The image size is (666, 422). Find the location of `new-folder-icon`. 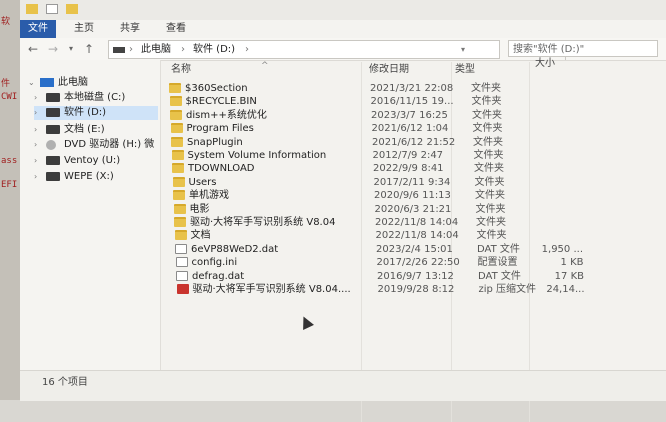

new-folder-icon is located at coordinates (72, 9).